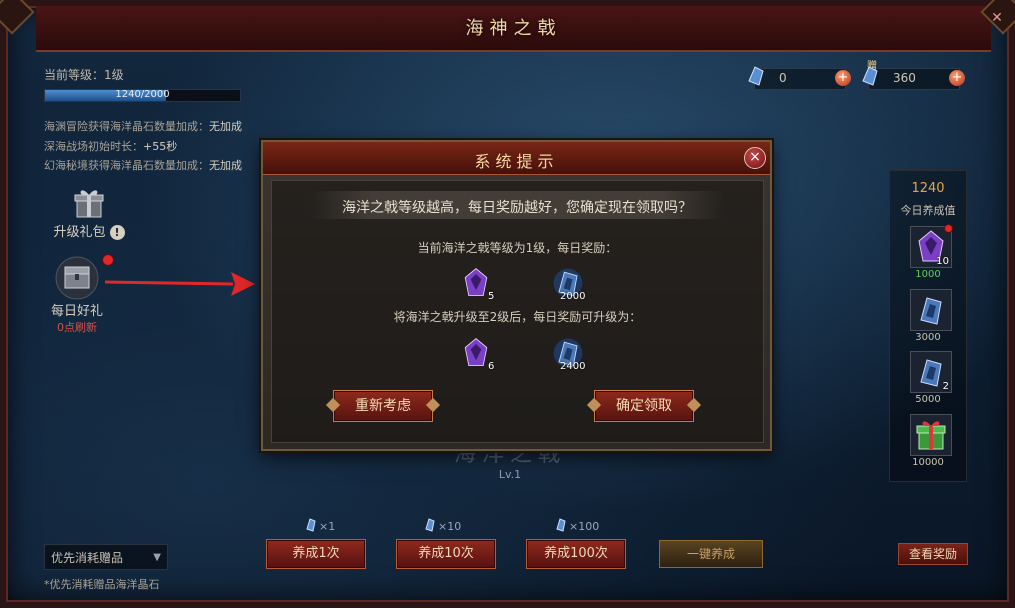  What do you see at coordinates (957, 78) in the screenshot?
I see `add-gift-crystal-button: +` at bounding box center [957, 78].